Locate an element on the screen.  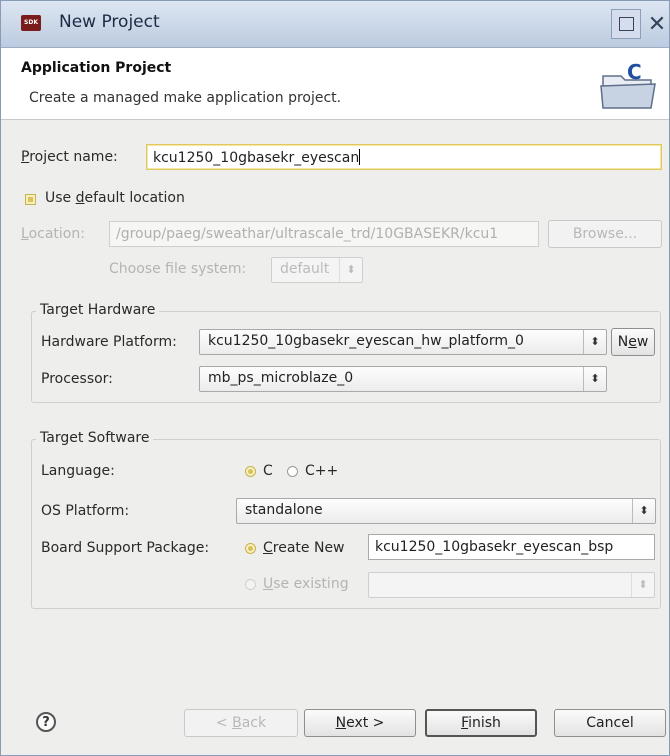
next-button: Next > is located at coordinates (360, 723).